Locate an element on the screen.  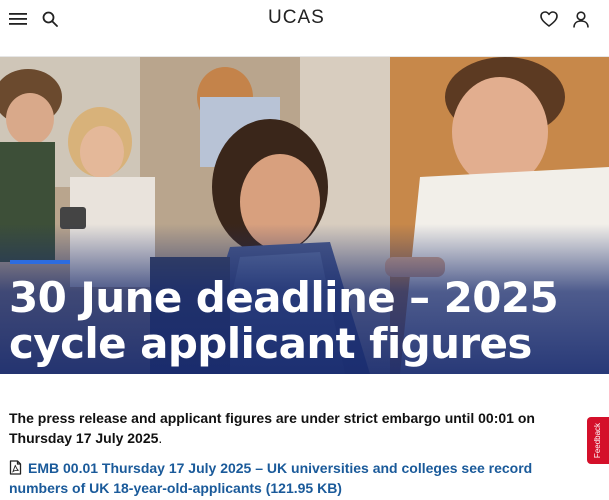
ucas-logo: UCAS is located at coordinates (299, 18).